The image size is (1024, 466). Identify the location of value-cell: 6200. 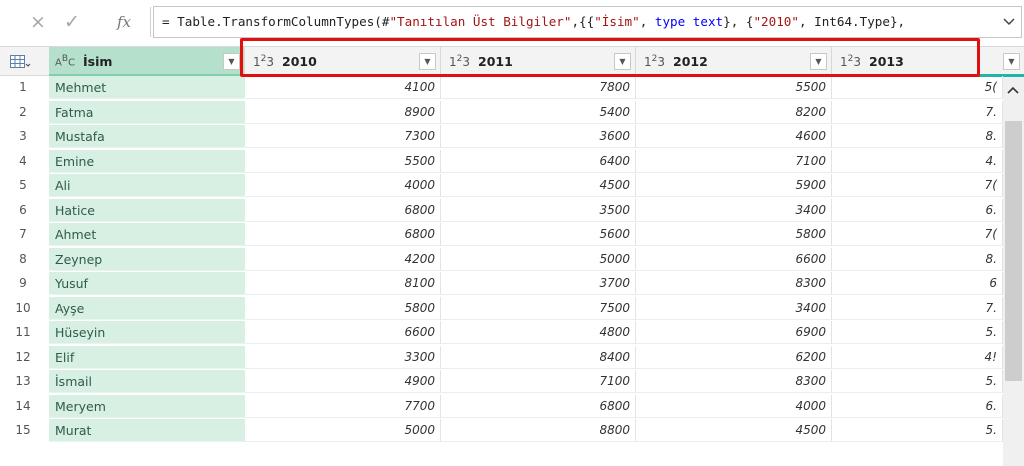
(734, 357).